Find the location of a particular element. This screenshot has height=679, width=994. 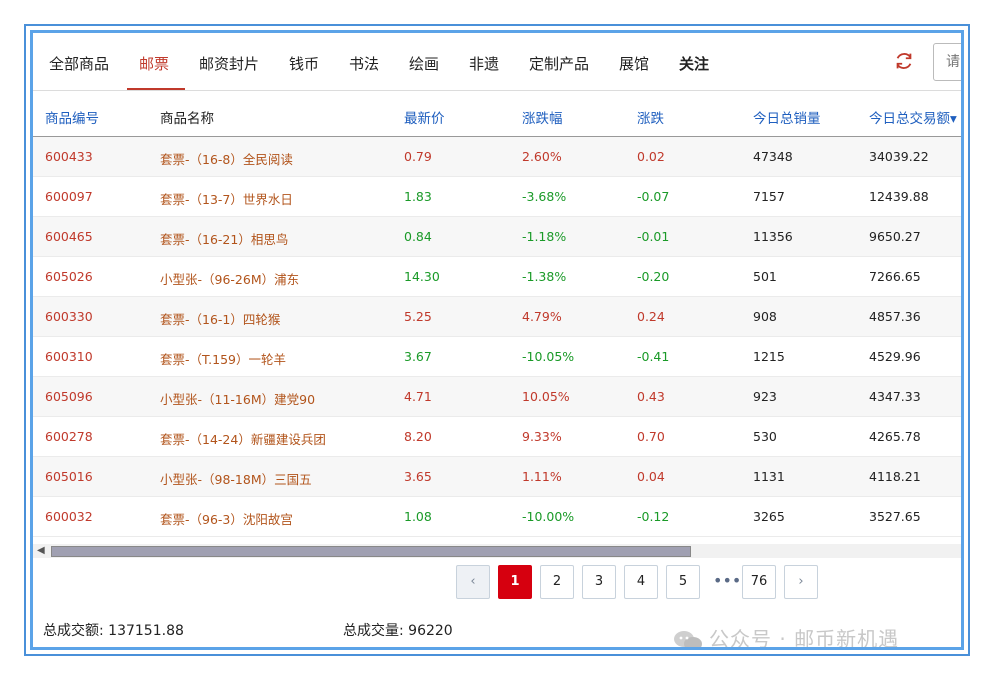

row-name: 小型张-（11-16M）建党90 is located at coordinates (237, 398).